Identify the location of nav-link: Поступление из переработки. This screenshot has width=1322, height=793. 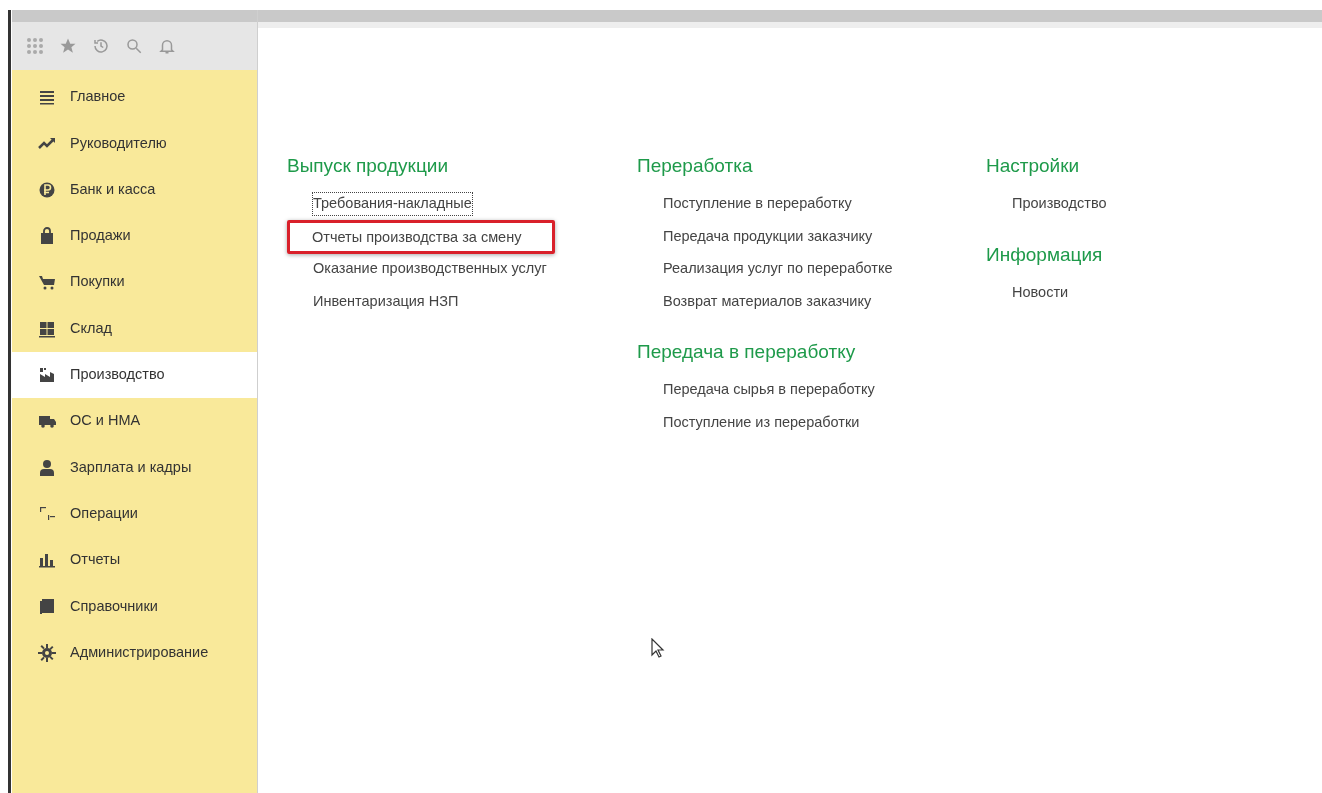
(761, 422).